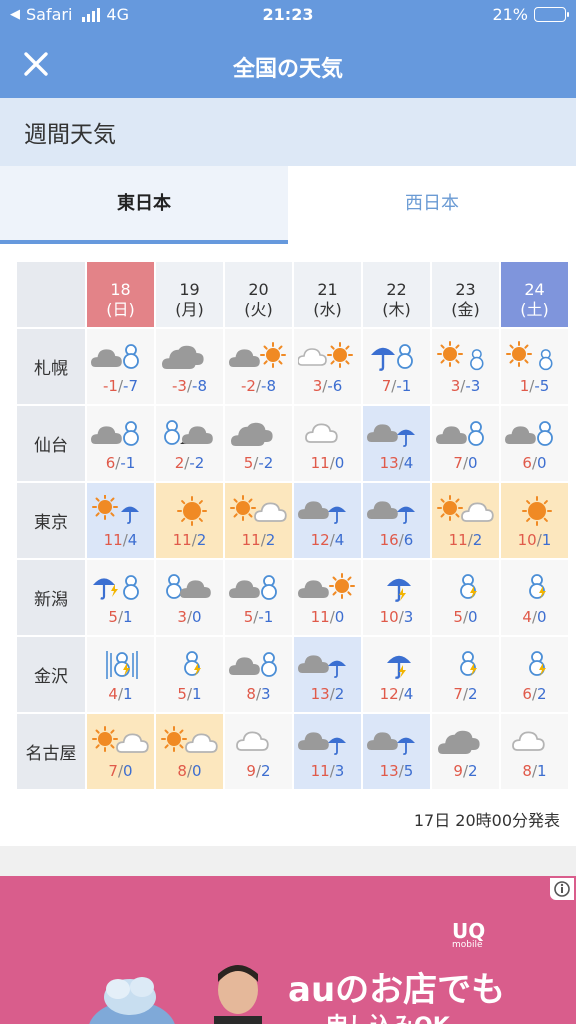 The height and width of the screenshot is (1024, 576). What do you see at coordinates (465, 694) in the screenshot?
I see `temperature: 7/2` at bounding box center [465, 694].